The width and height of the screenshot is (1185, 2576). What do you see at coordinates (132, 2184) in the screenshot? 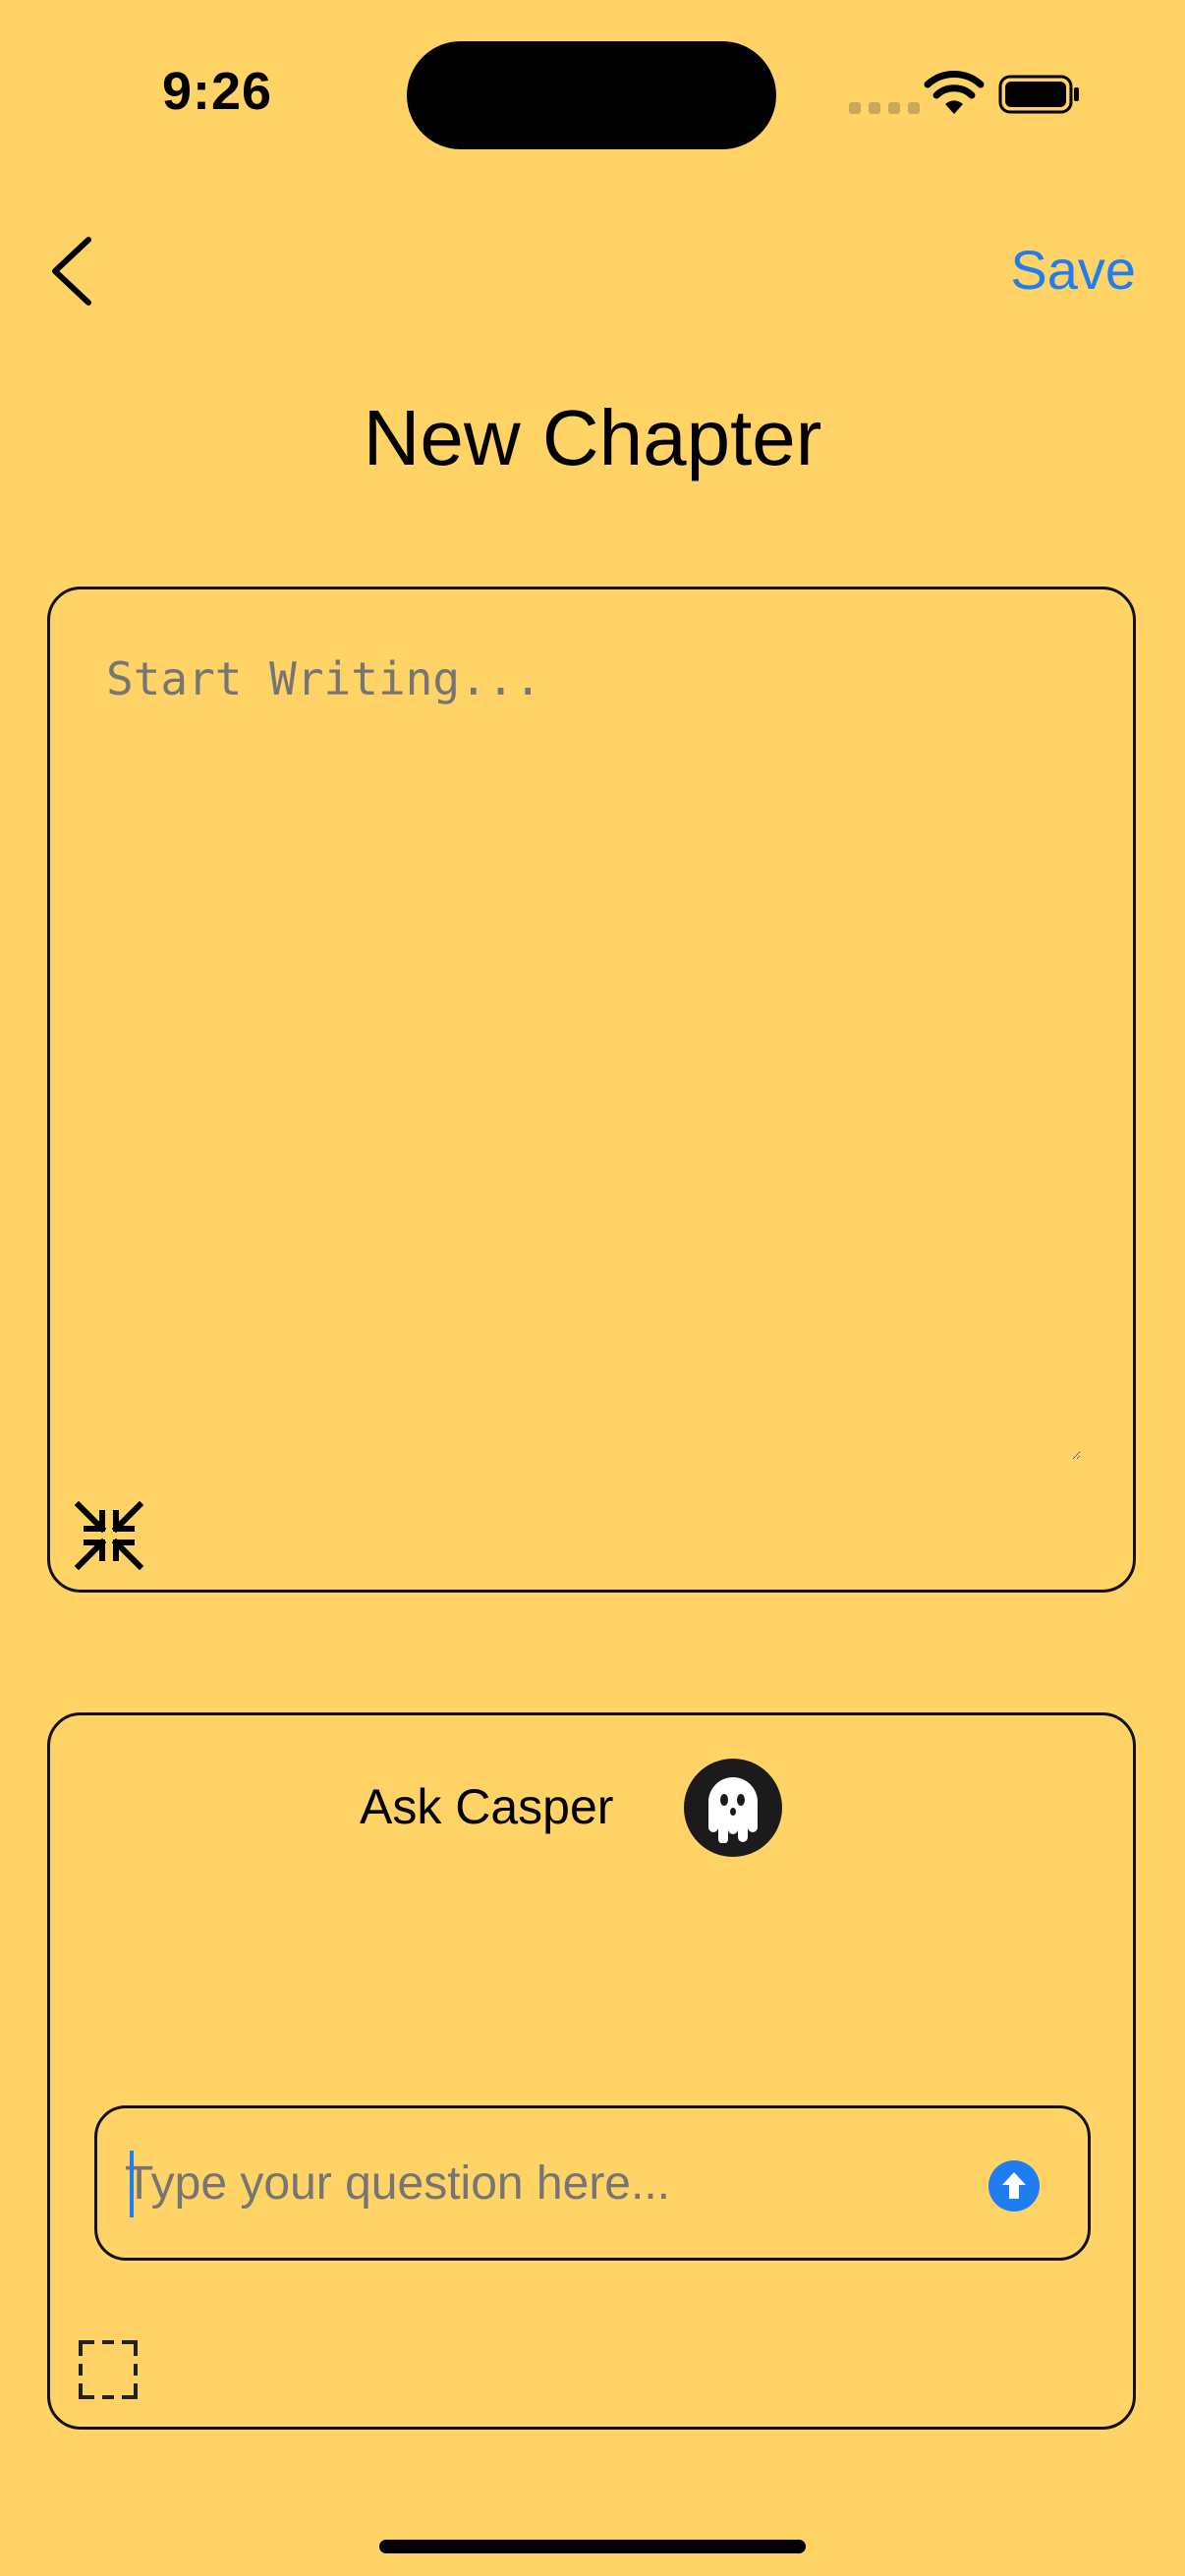
I see `text-cursor` at bounding box center [132, 2184].